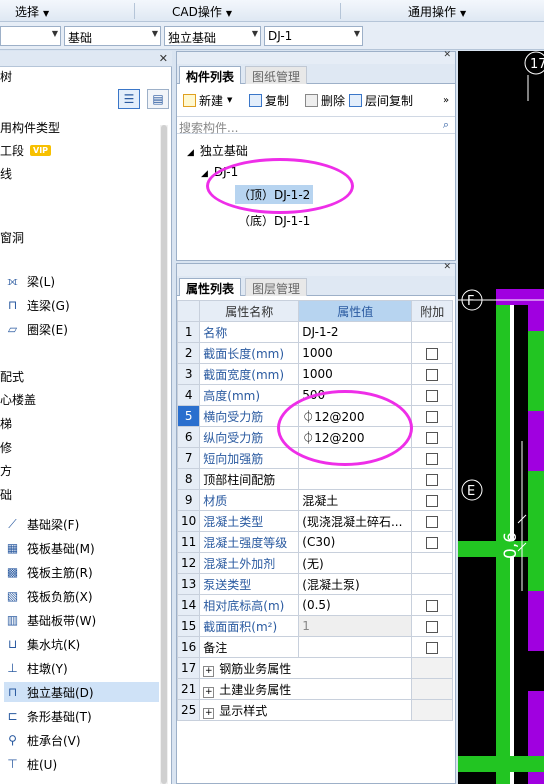 The image size is (544, 784). Describe the element at coordinates (48, 596) in the screenshot. I see `sidebar-item: ▧ 筏板负筋(X)` at that location.